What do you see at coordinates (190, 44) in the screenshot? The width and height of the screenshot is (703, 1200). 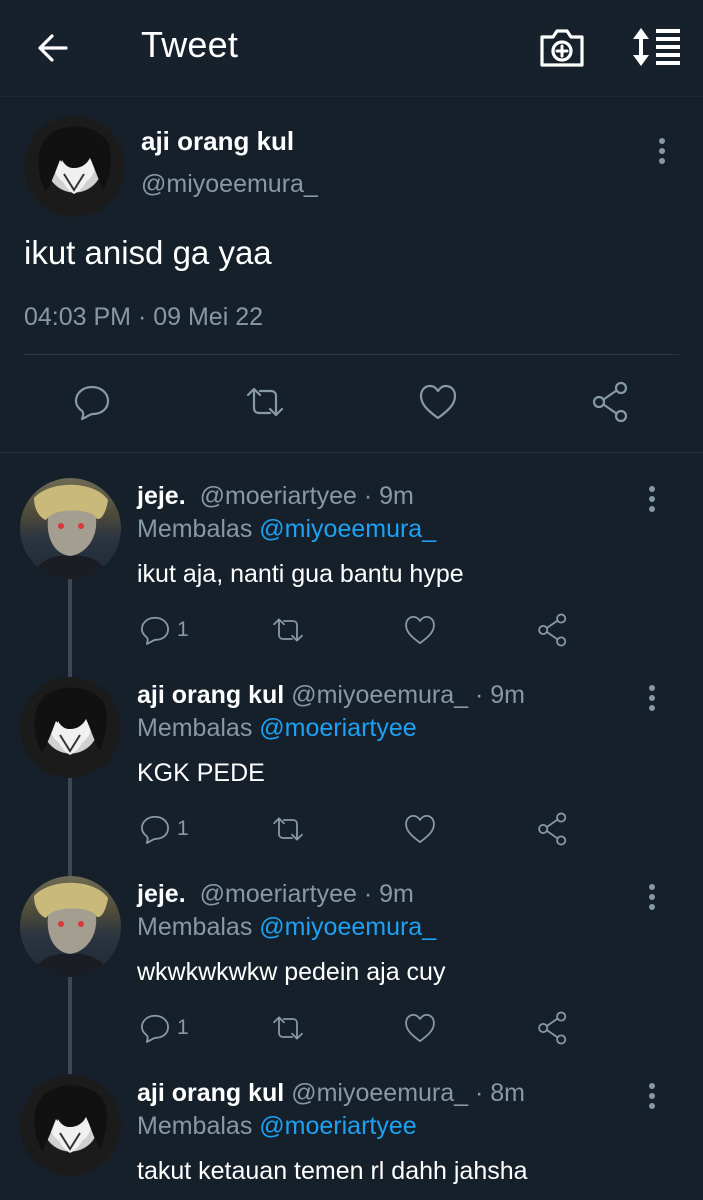 I see `page-title: Tweet` at bounding box center [190, 44].